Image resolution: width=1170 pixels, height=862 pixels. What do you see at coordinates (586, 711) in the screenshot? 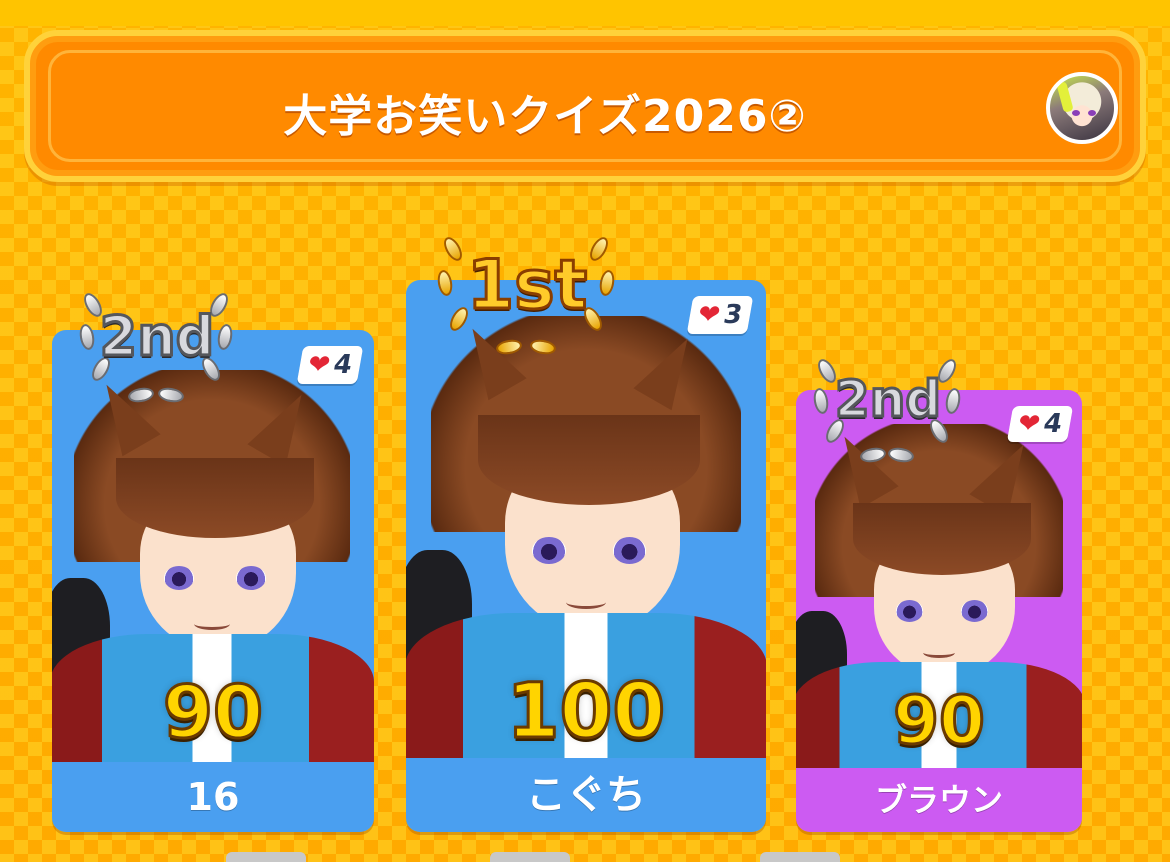
I see `player-score: 100` at bounding box center [586, 711].